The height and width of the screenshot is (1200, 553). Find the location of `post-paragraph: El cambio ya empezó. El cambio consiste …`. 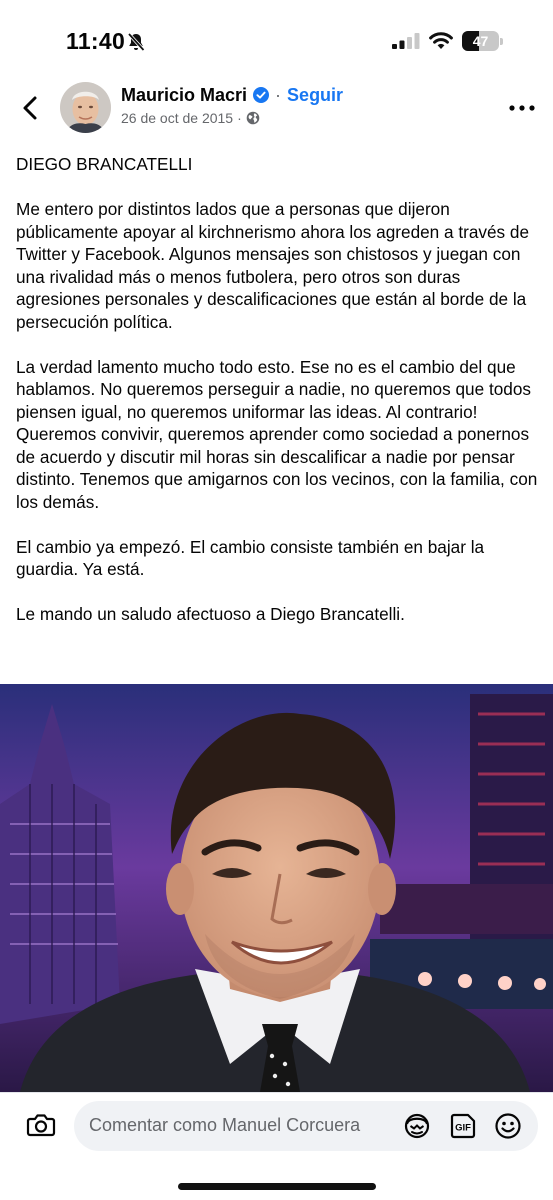

post-paragraph: El cambio ya empezó. El cambio consiste … is located at coordinates (250, 558).